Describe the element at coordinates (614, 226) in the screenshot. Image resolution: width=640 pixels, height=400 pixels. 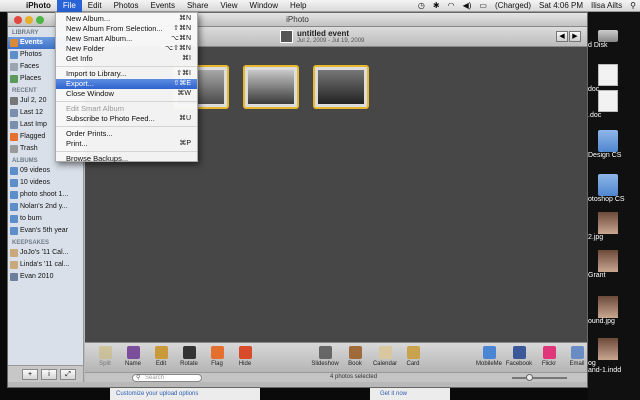
I see `desktop-item-2-jpg: 2.jpg` at that location.